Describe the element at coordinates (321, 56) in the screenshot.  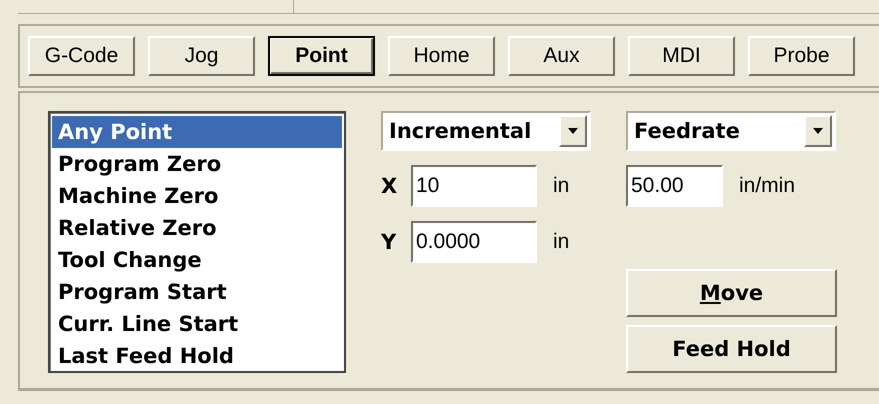
I see `tab: Point` at that location.